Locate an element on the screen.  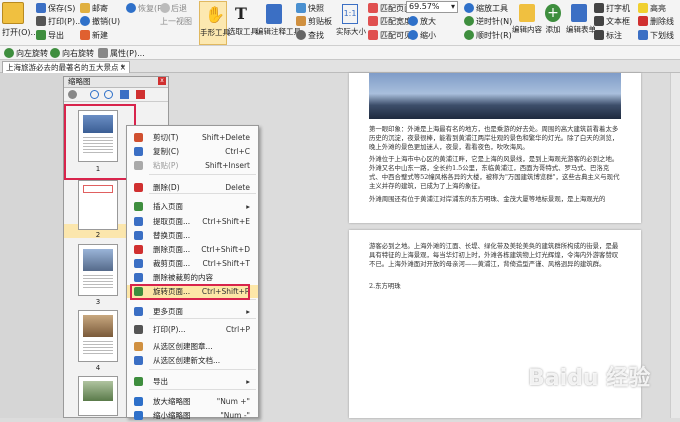
edit-form-button: 编辑表单 is located at coordinates (581, 23).